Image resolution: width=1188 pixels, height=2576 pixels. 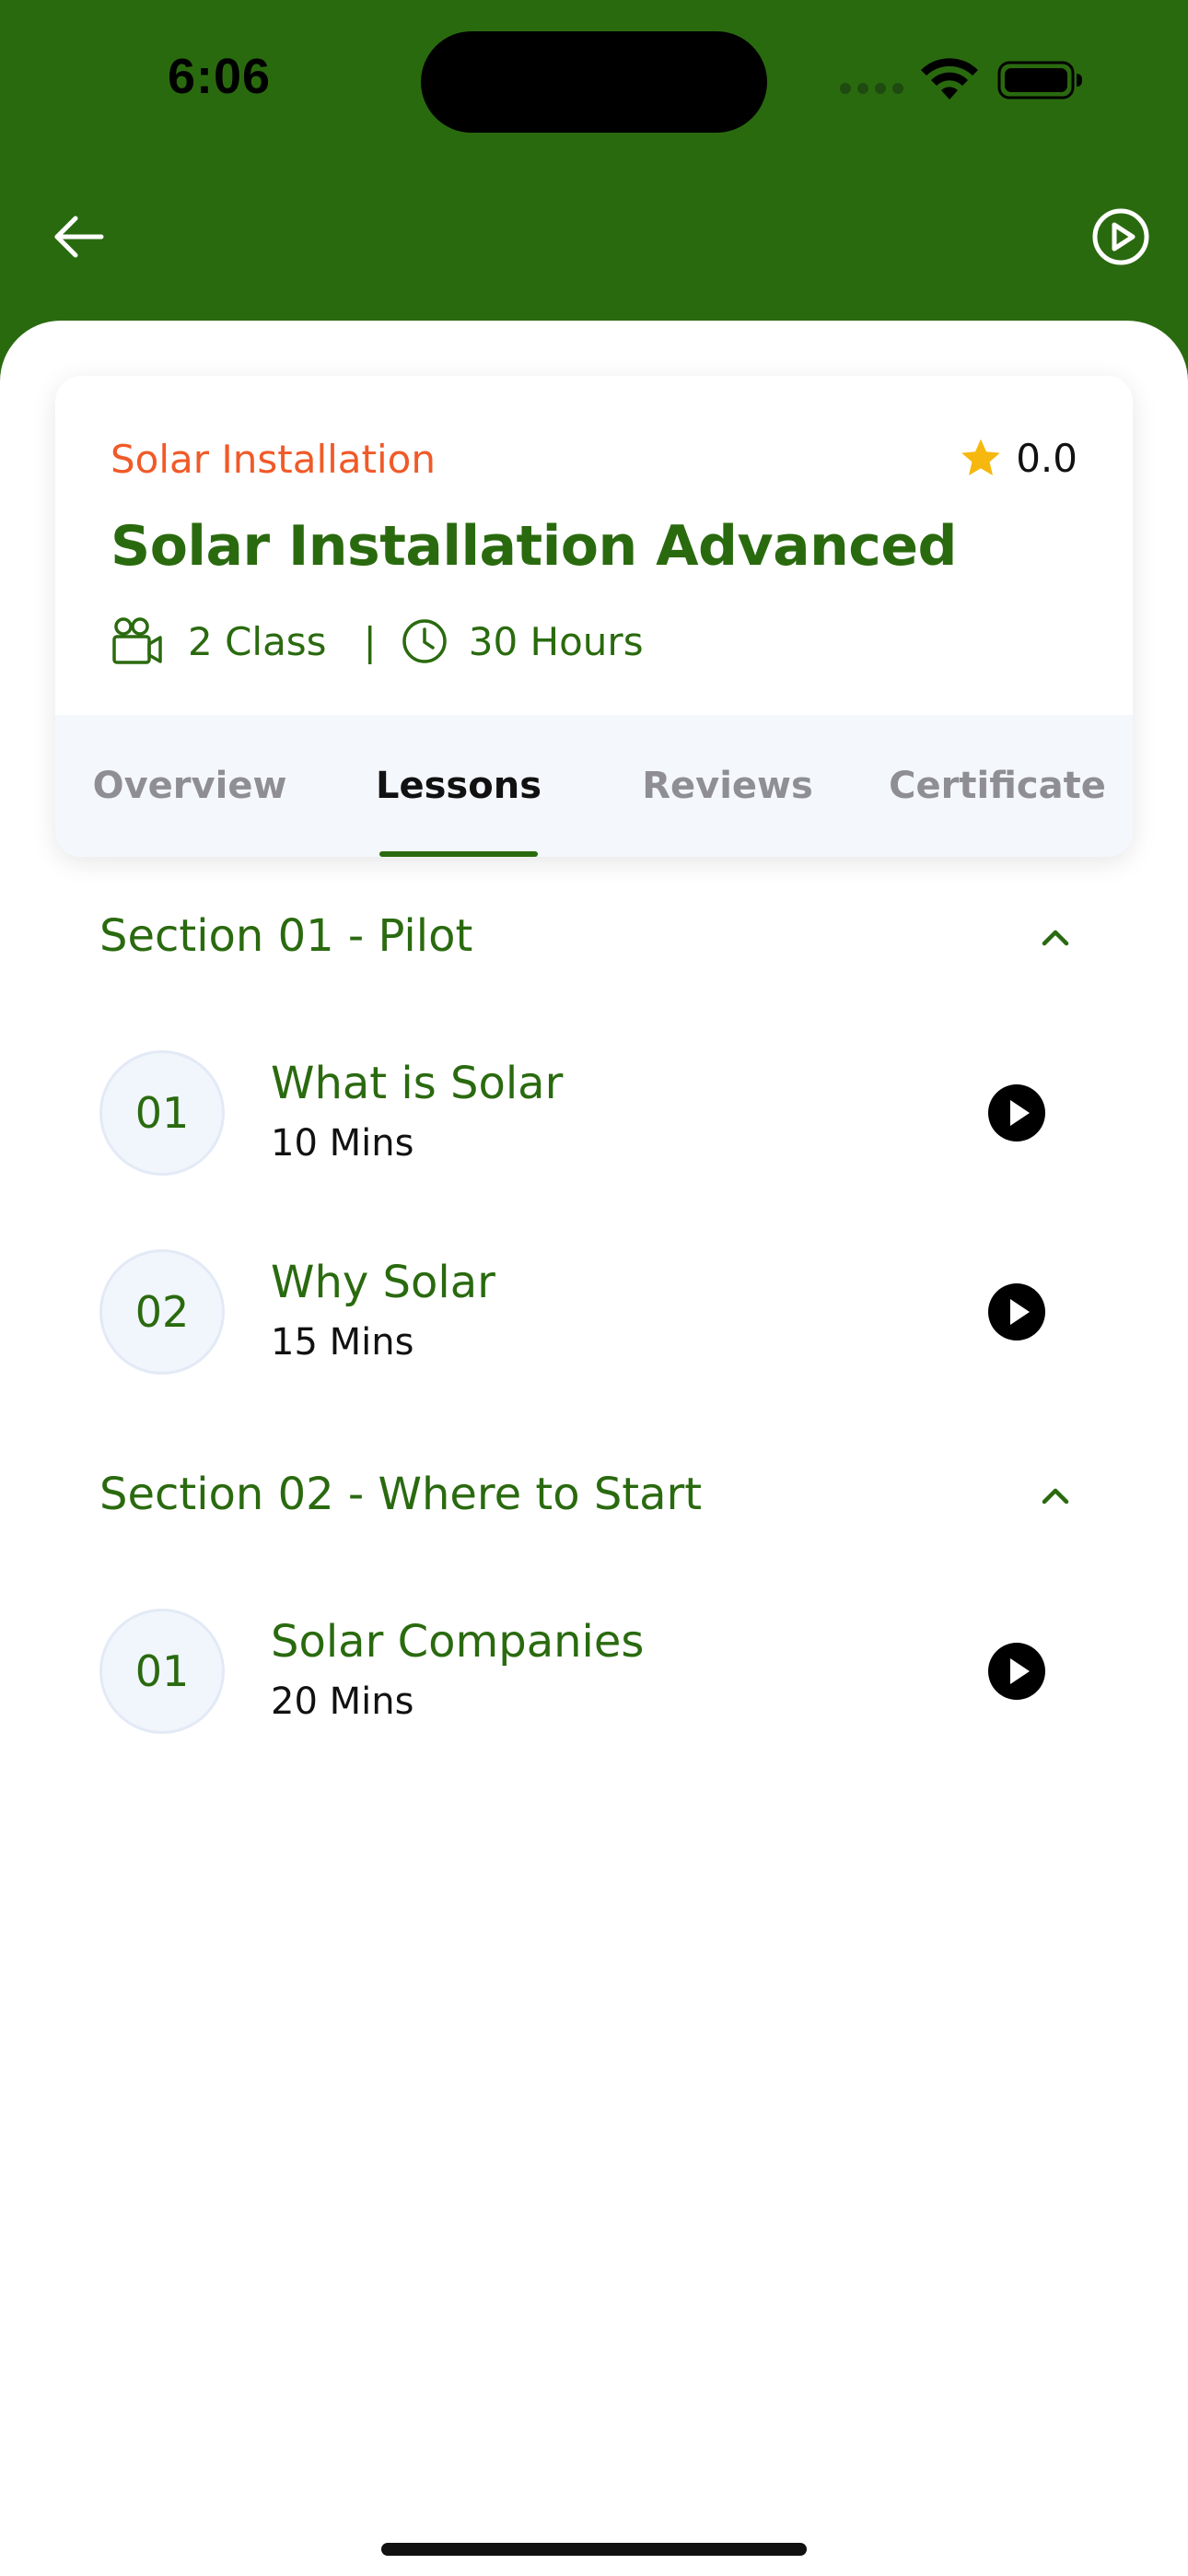 What do you see at coordinates (596, 1673) in the screenshot?
I see `lesson-item: 01 Solar Companies 20 Mins` at bounding box center [596, 1673].